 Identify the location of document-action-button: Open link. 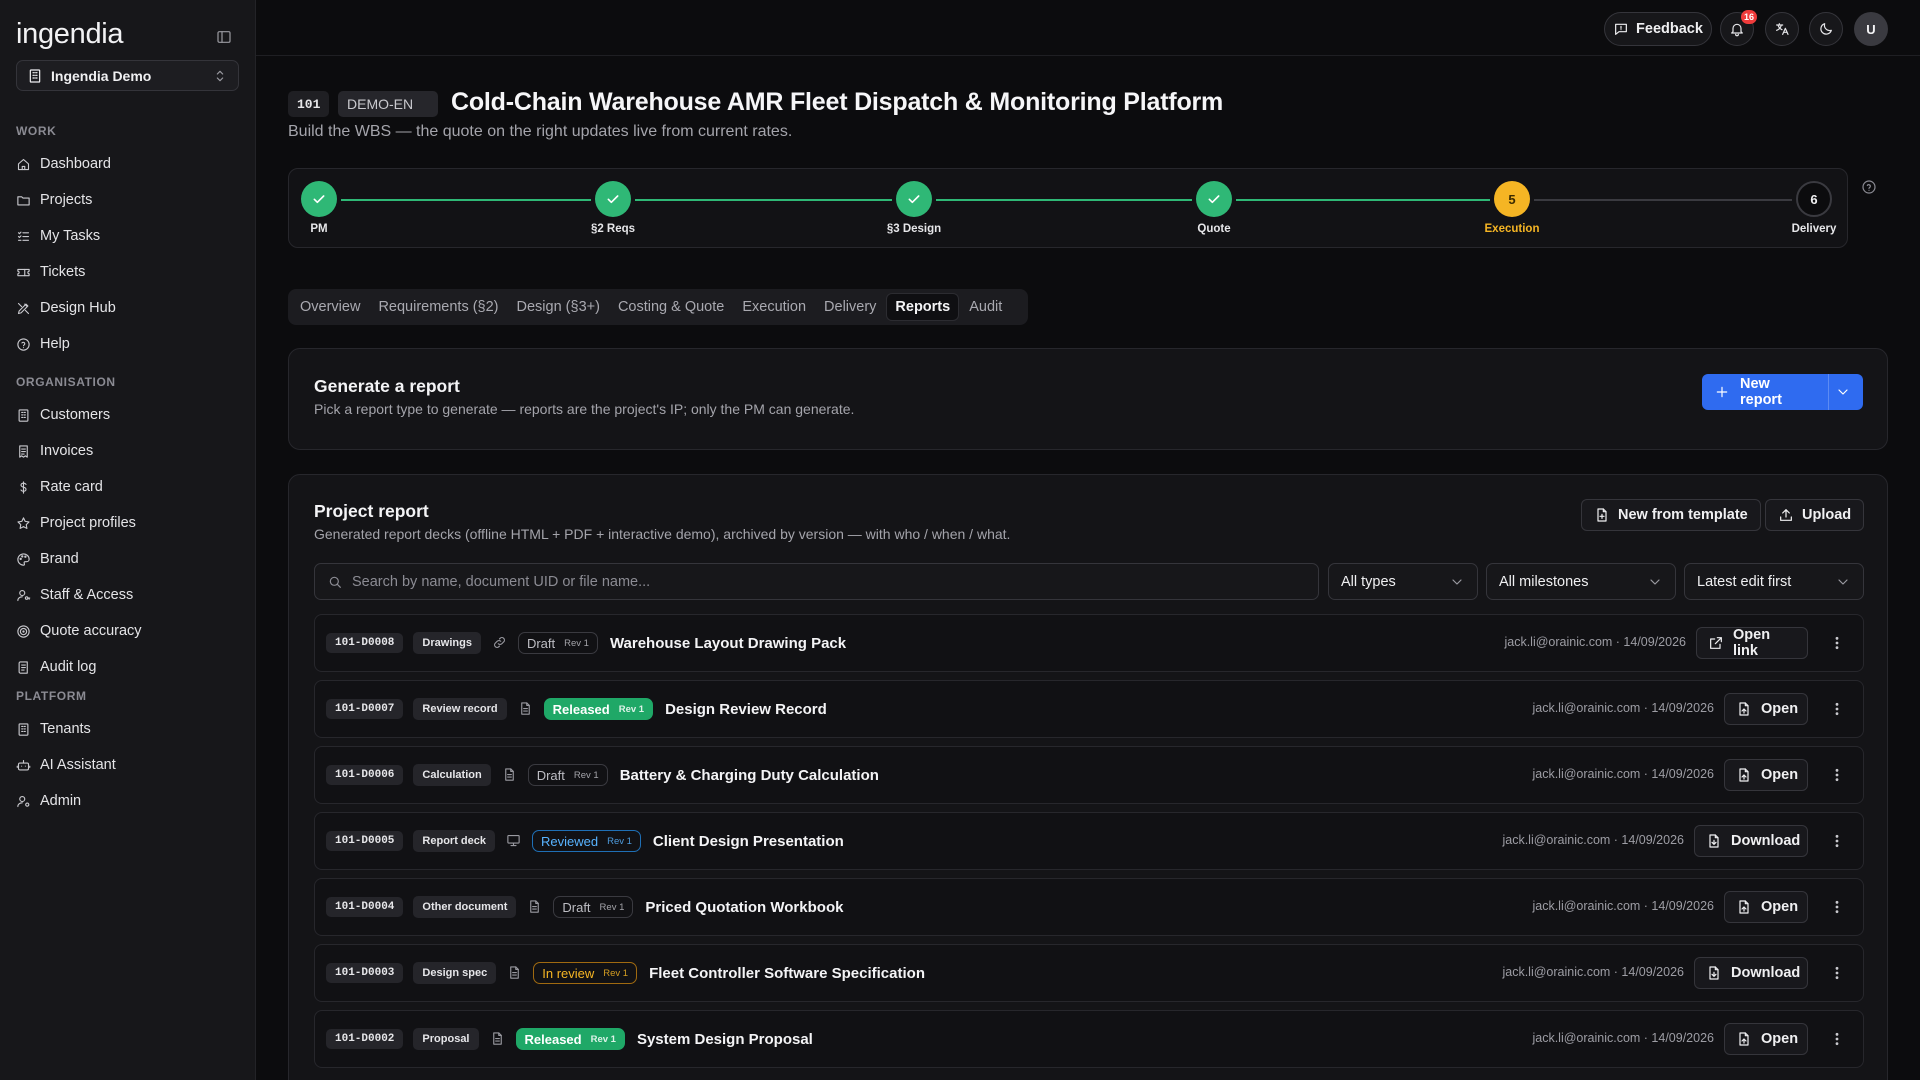
(1752, 643).